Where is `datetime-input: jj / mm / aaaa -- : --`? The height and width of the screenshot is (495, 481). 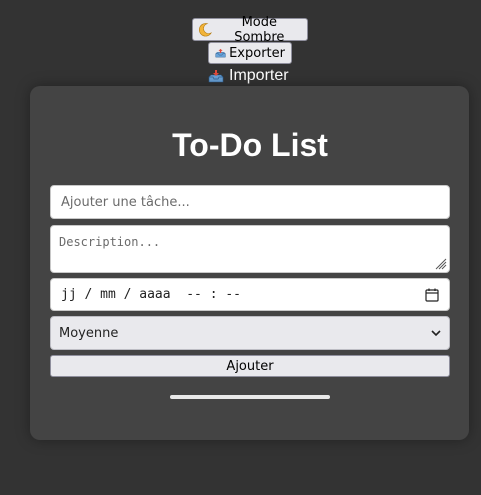
datetime-input: jj / mm / aaaa -- : -- is located at coordinates (250, 294).